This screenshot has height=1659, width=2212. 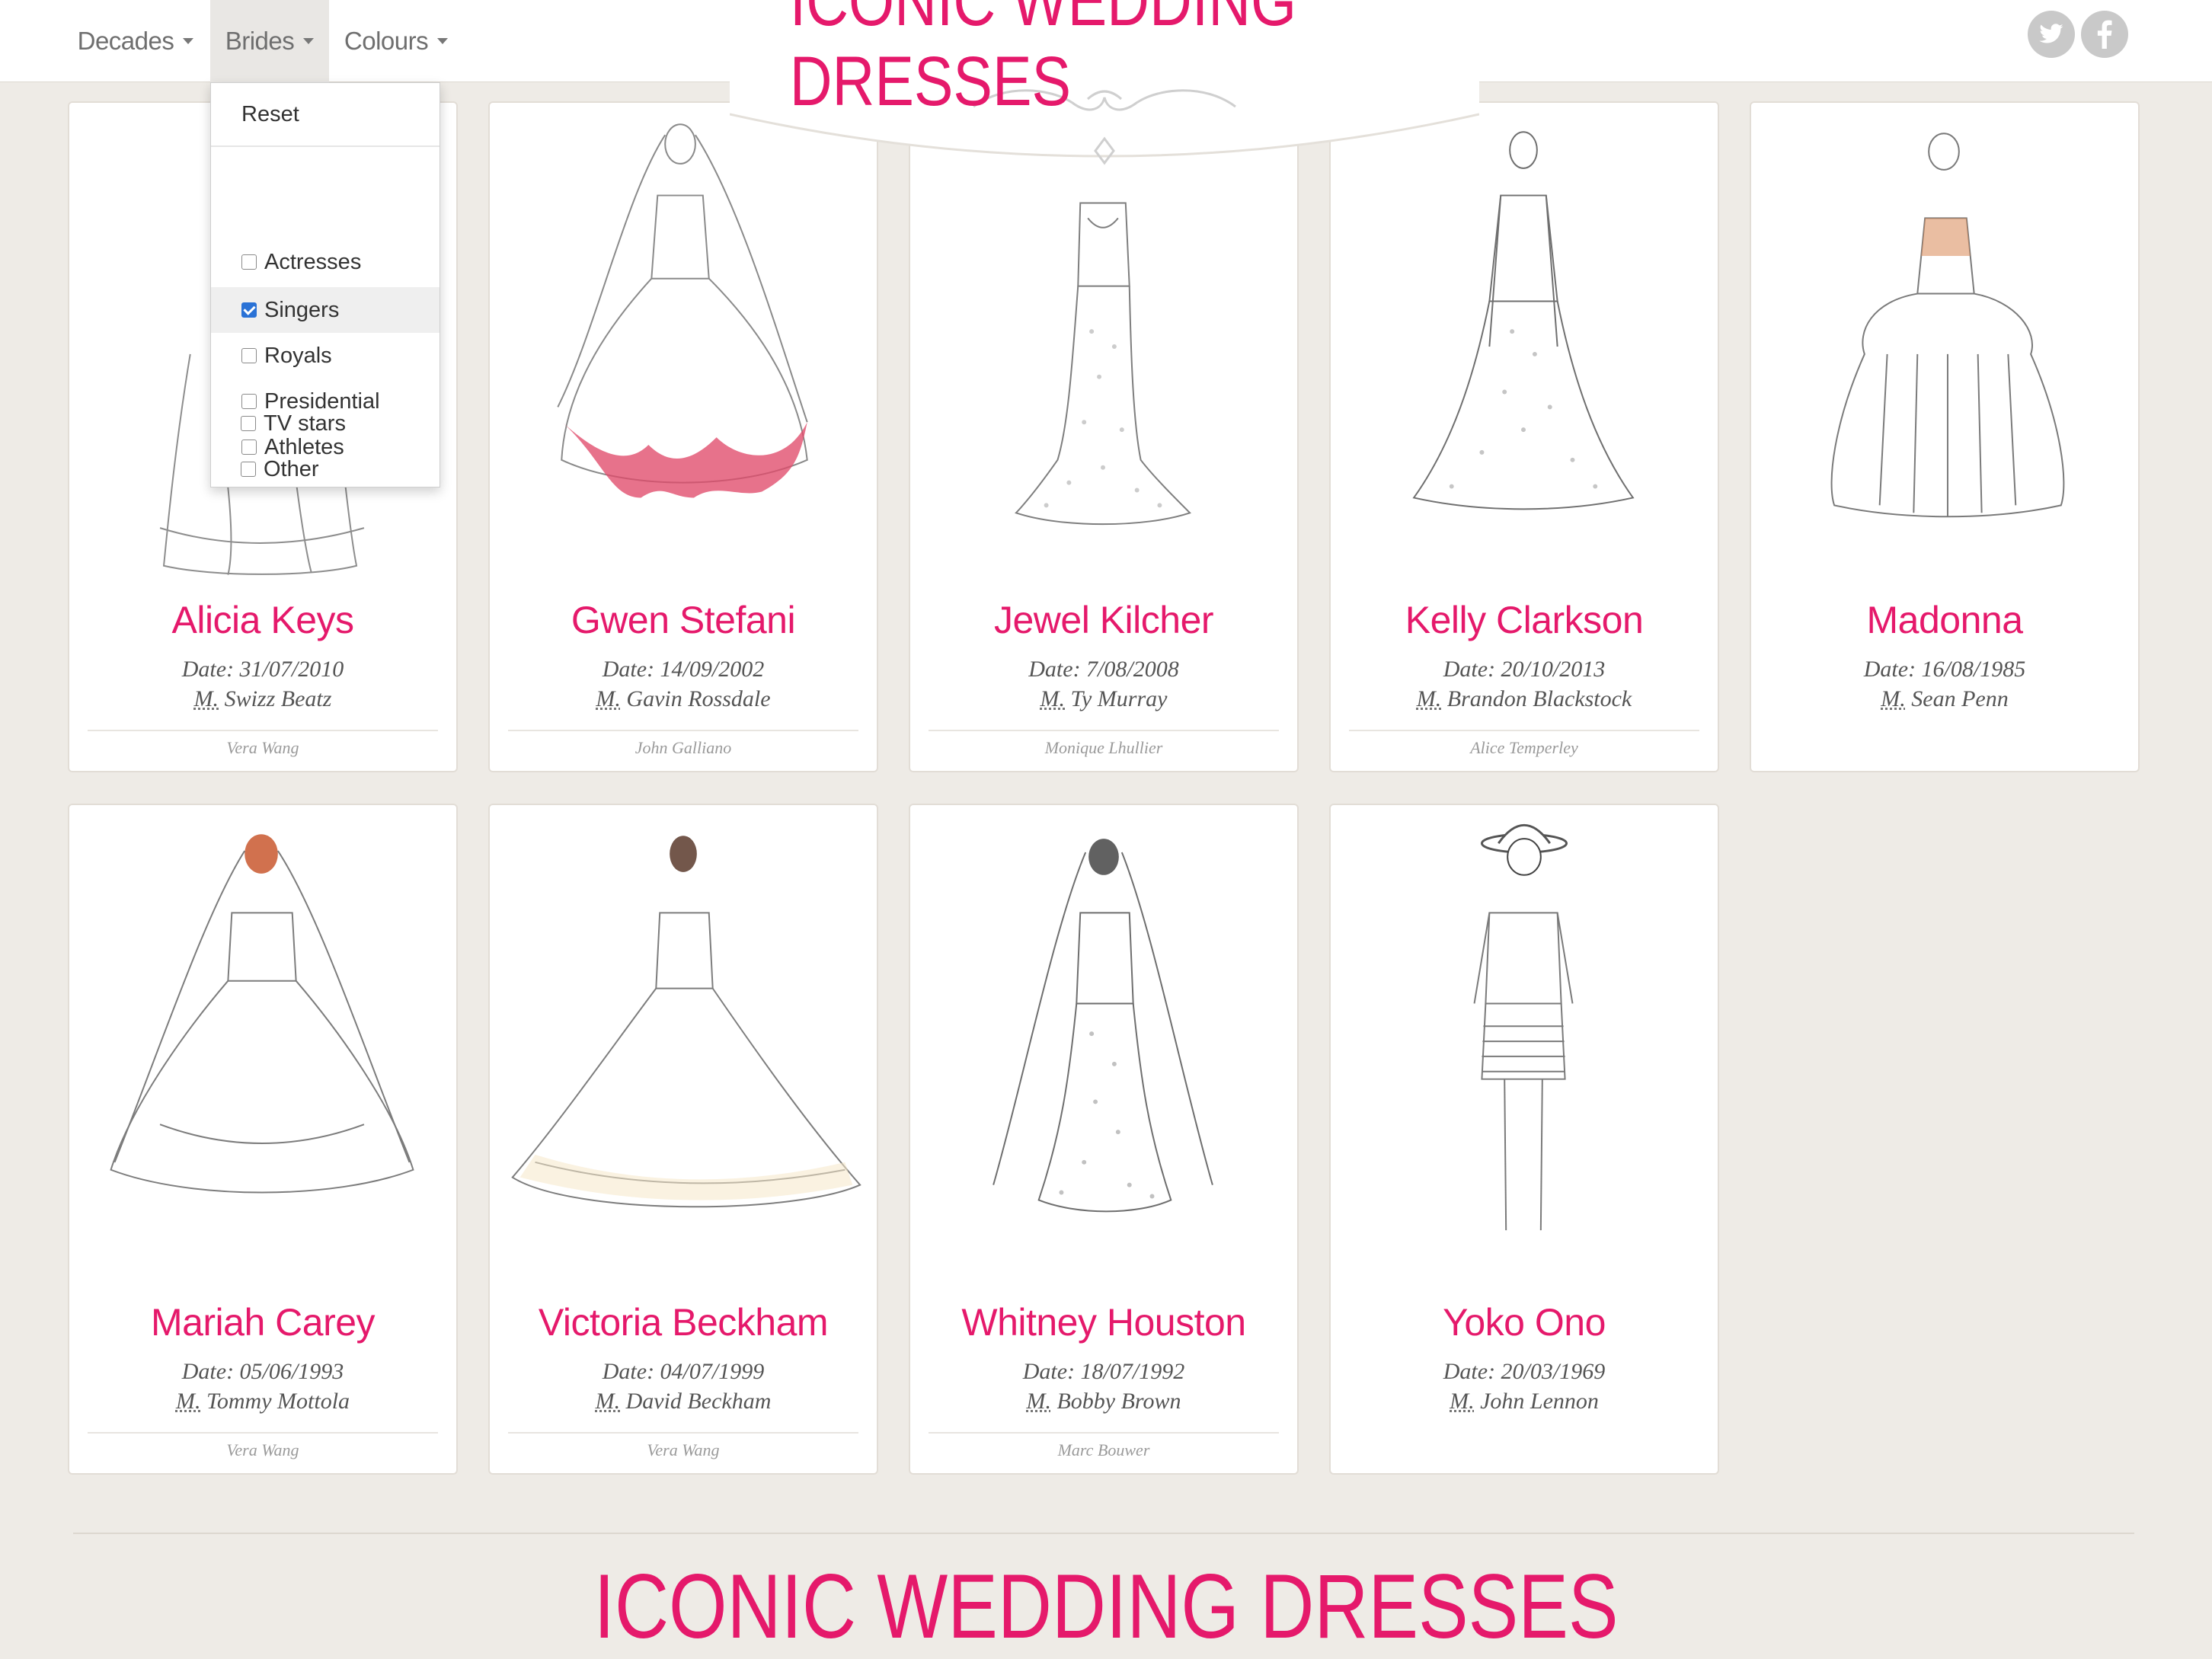 I want to click on card-yoko-ono: Yoko Ono Date: 20/03/1969 M. John Lennon, so click(x=1524, y=1139).